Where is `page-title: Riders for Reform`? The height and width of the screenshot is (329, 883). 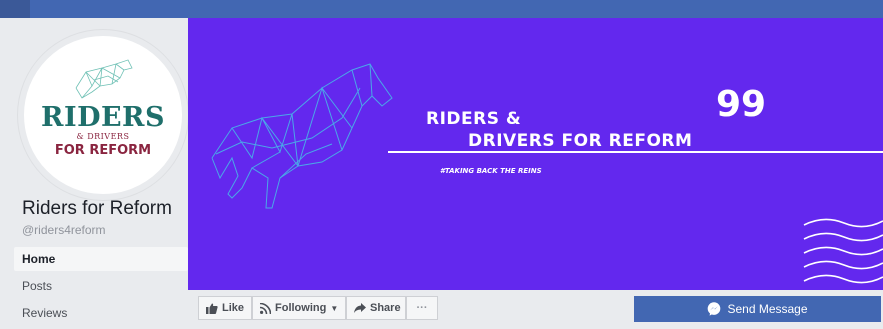
page-title: Riders for Reform is located at coordinates (97, 209).